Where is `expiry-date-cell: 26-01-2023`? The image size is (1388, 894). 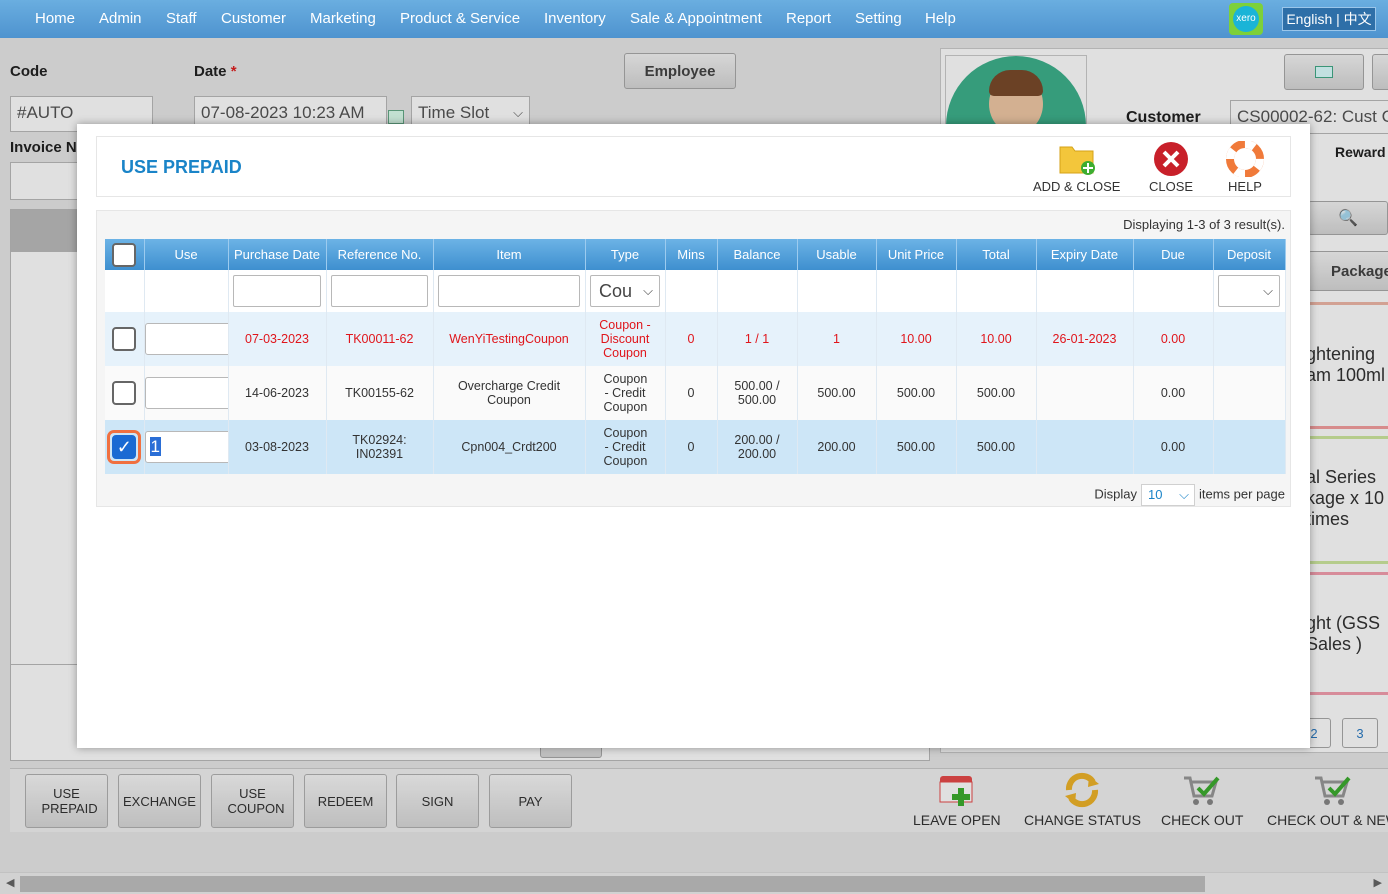 expiry-date-cell: 26-01-2023 is located at coordinates (1085, 339).